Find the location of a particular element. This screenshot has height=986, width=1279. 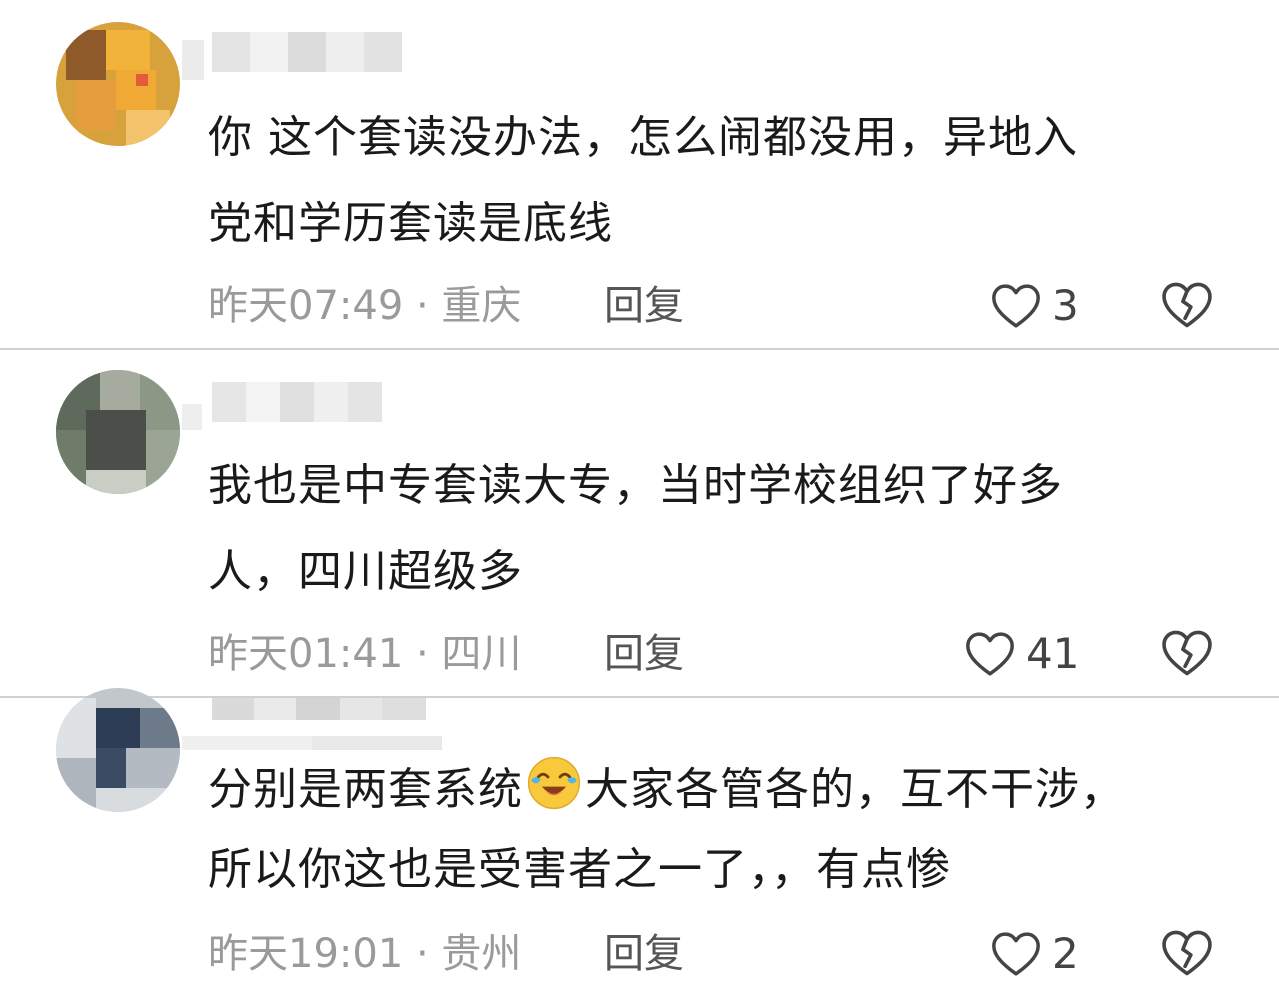

comment-timestamp-location: 昨天19:01 · 贵州 is located at coordinates (365, 954).